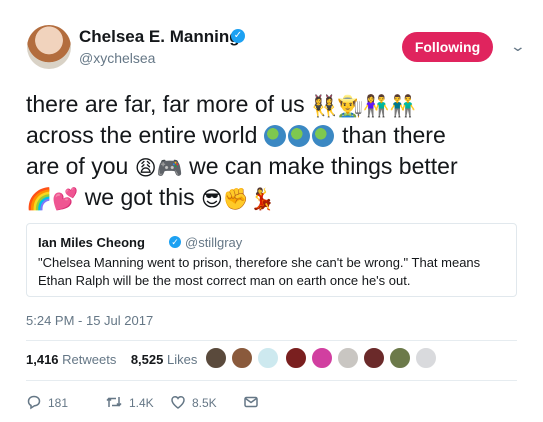 This screenshot has width=543, height=422. What do you see at coordinates (518, 46) in the screenshot?
I see `chevron-down-icon: ⌄` at bounding box center [518, 46].